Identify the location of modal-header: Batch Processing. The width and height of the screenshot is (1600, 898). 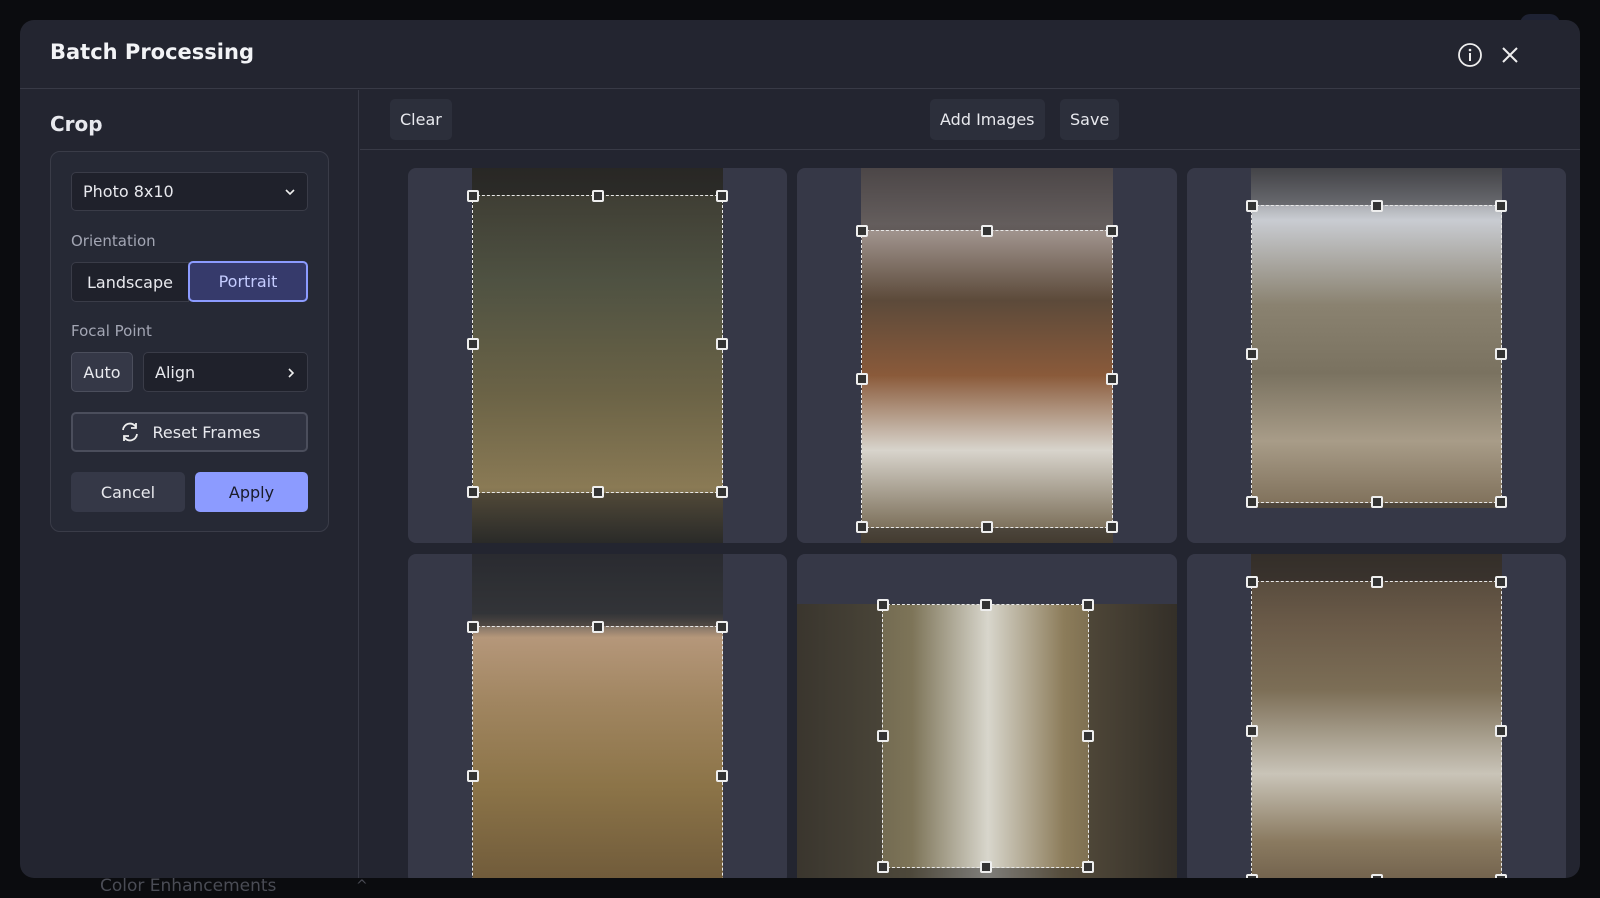
(800, 54).